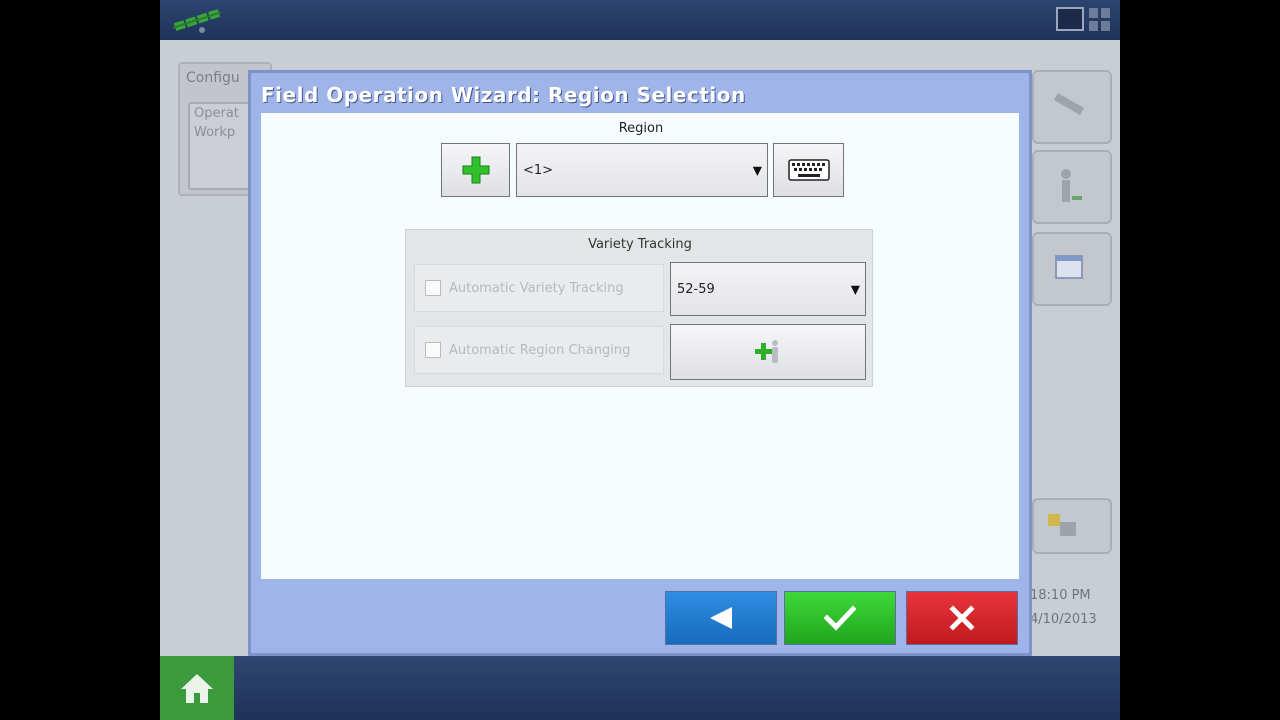 The height and width of the screenshot is (720, 1280). Describe the element at coordinates (1063, 619) in the screenshot. I see `clock-date: 4/10/2013` at that location.